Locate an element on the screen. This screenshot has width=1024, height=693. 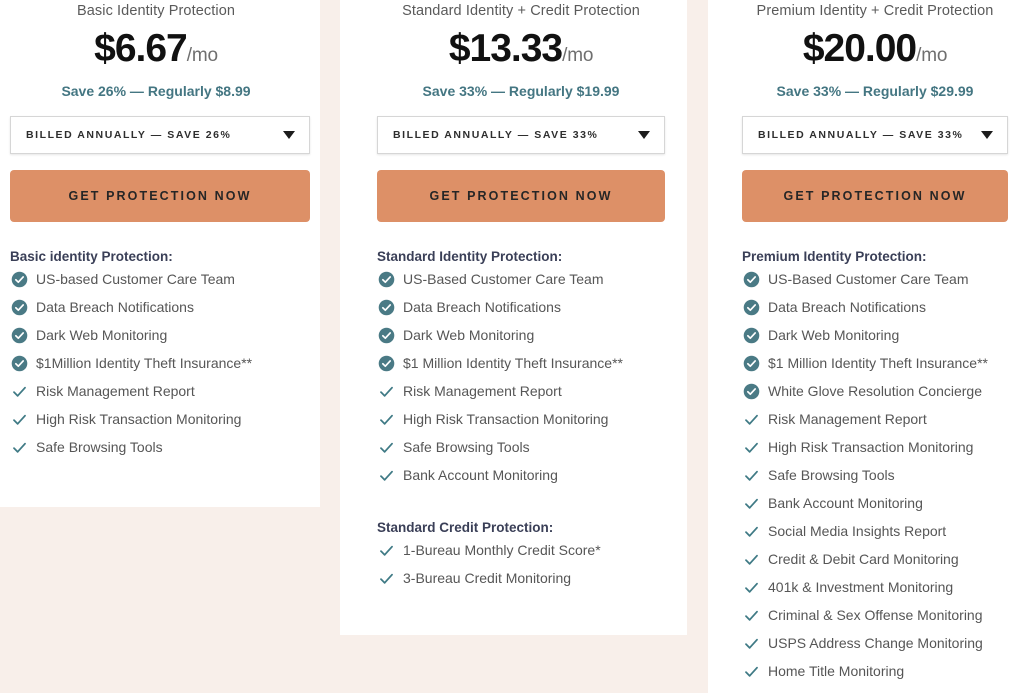
feature-label: USPS Address Change Monitoring is located at coordinates (875, 643).